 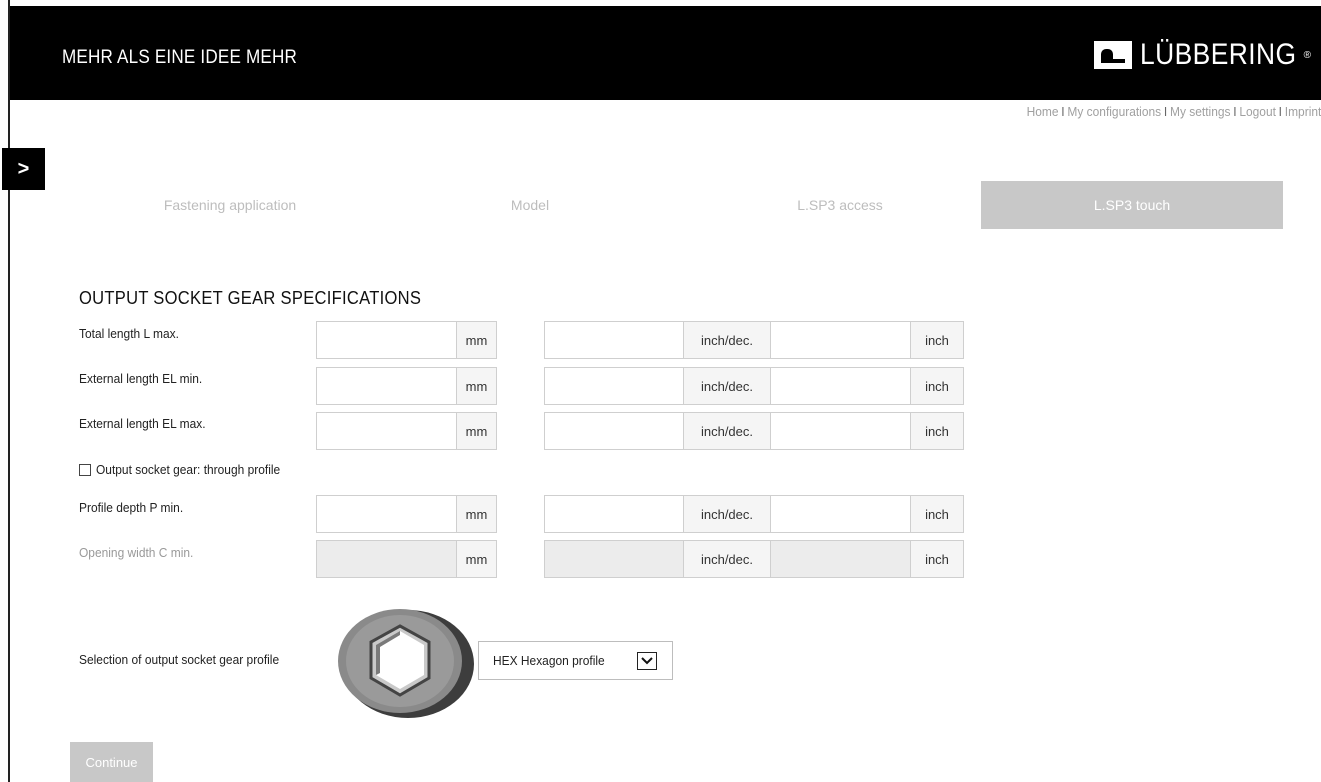 I want to click on step-model: Model, so click(x=530, y=205).